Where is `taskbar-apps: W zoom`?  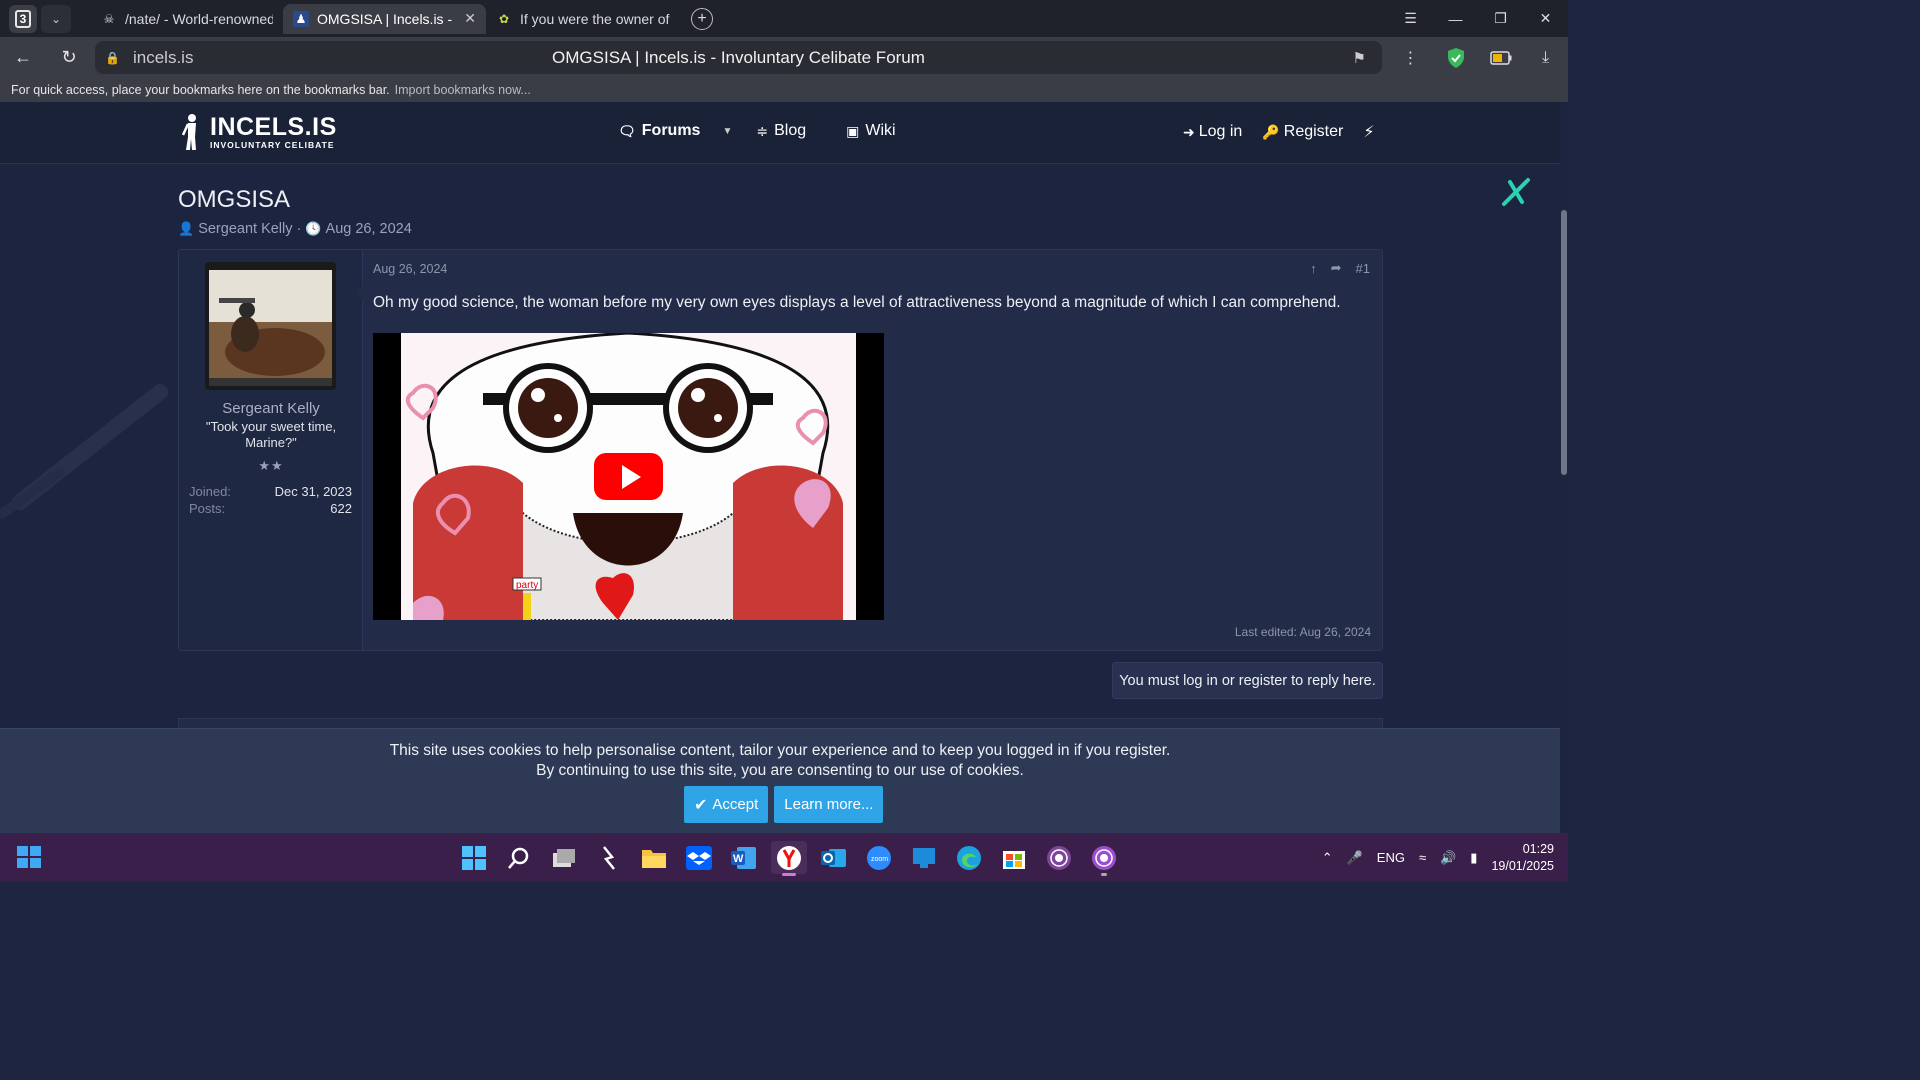
taskbar-apps: W zoom is located at coordinates (793, 858).